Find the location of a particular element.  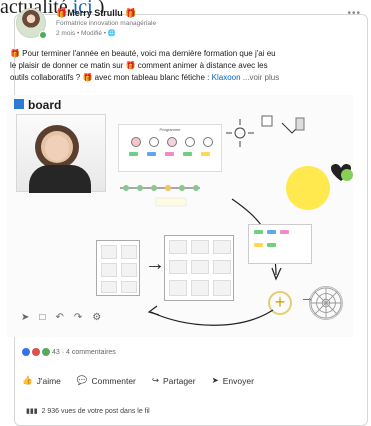

views-text: 2 936 vues de votre post dans le fil is located at coordinates (95, 411).